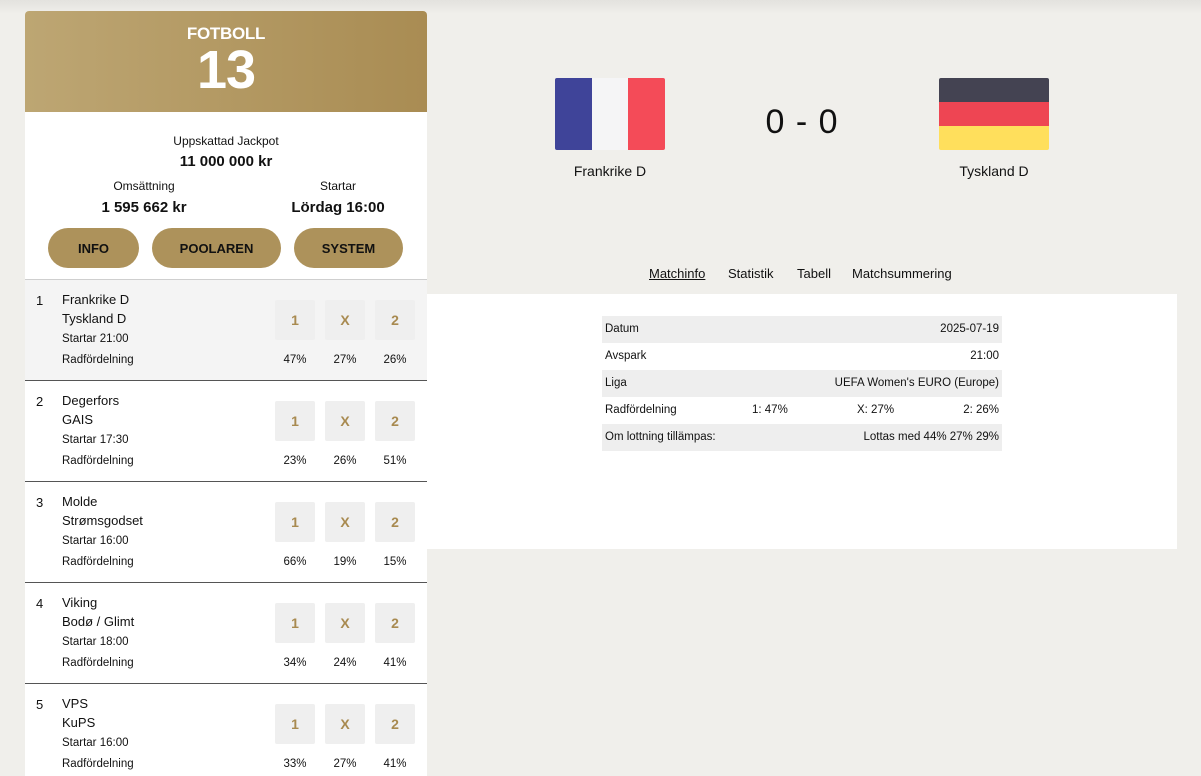 The width and height of the screenshot is (1201, 776). I want to click on flag-stripe-black, so click(994, 90).